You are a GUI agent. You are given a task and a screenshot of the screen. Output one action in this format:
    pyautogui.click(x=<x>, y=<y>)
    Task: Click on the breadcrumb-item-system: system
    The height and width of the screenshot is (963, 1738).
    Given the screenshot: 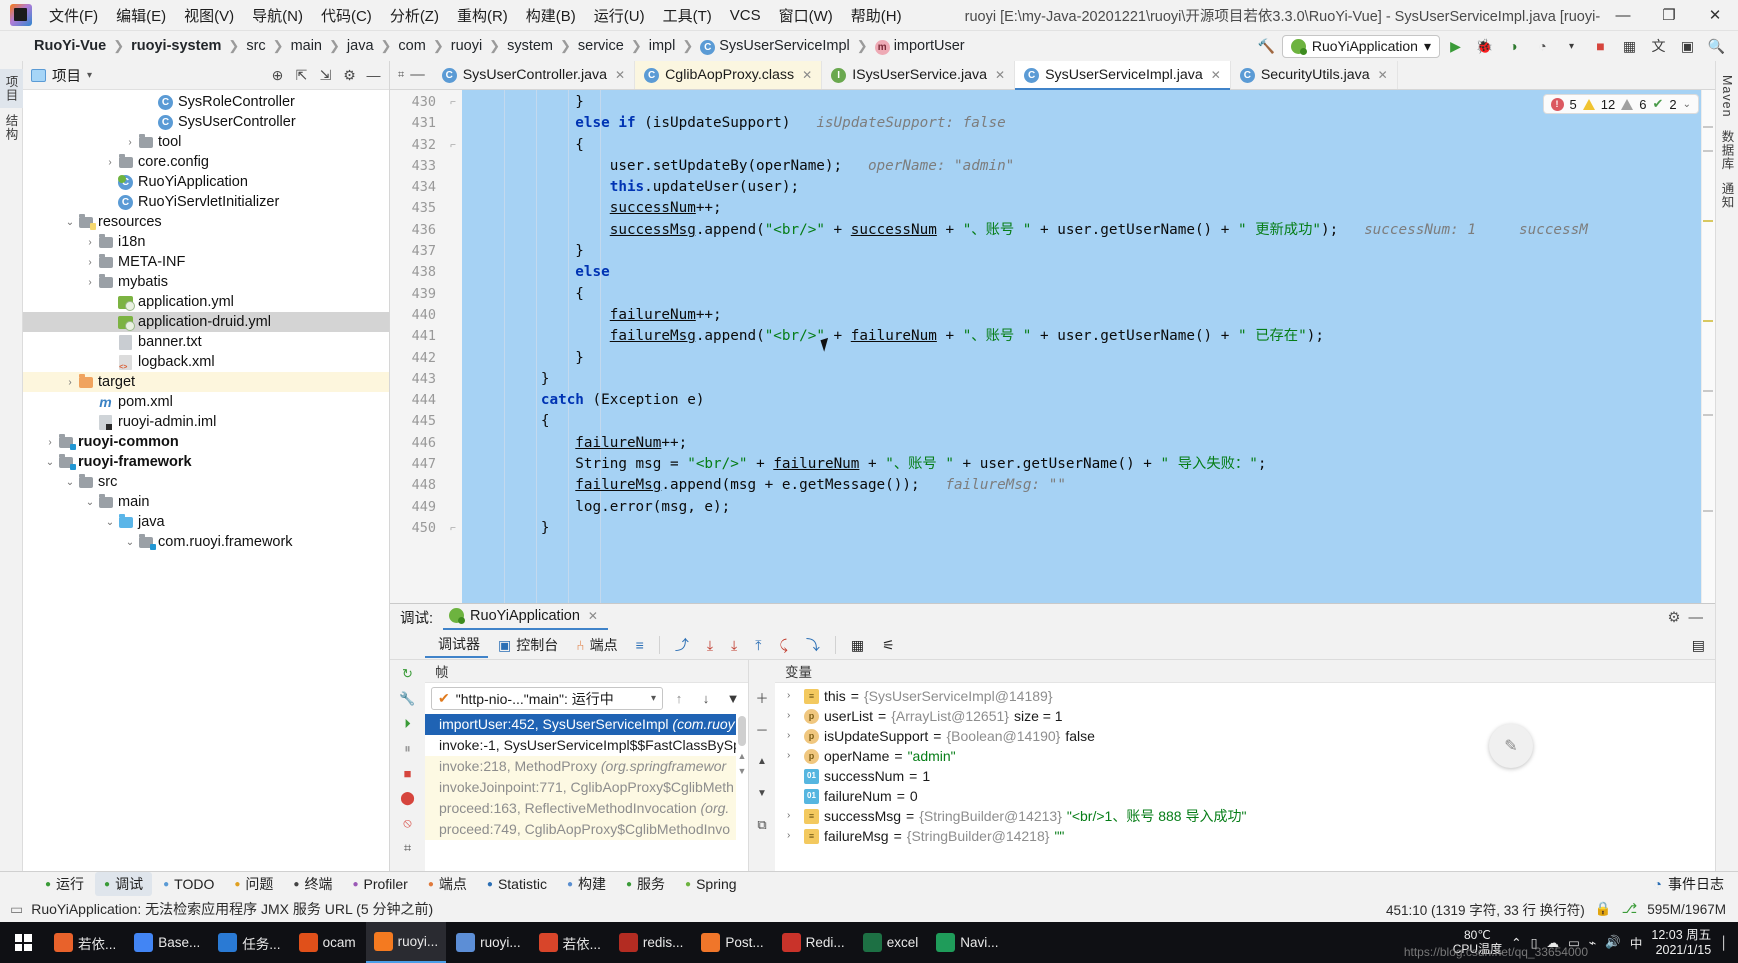 What is the action you would take?
    pyautogui.click(x=530, y=46)
    